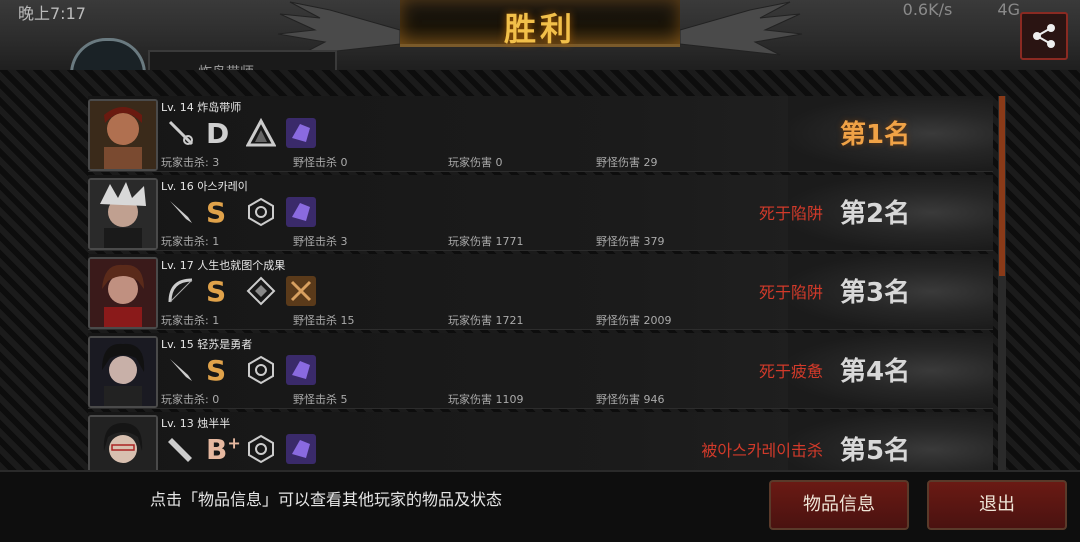 The width and height of the screenshot is (1080, 542). I want to click on monster-kills: 野怪击杀 3, so click(320, 241).